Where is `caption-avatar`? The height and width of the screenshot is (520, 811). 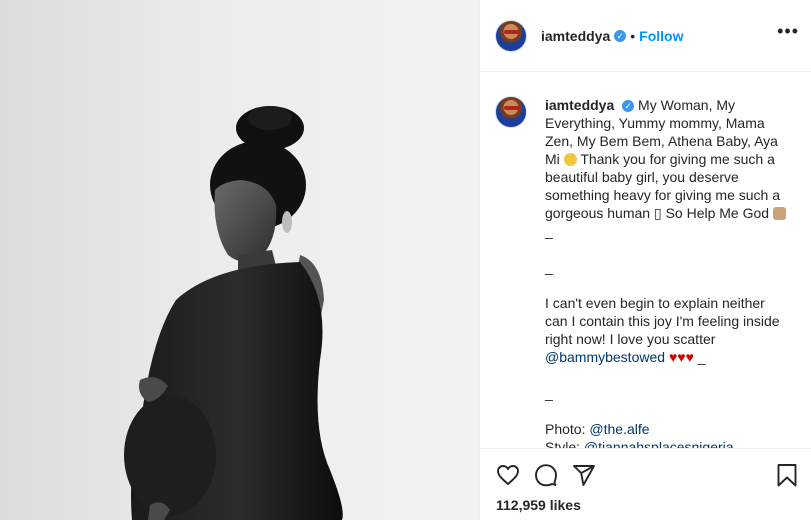 caption-avatar is located at coordinates (511, 112).